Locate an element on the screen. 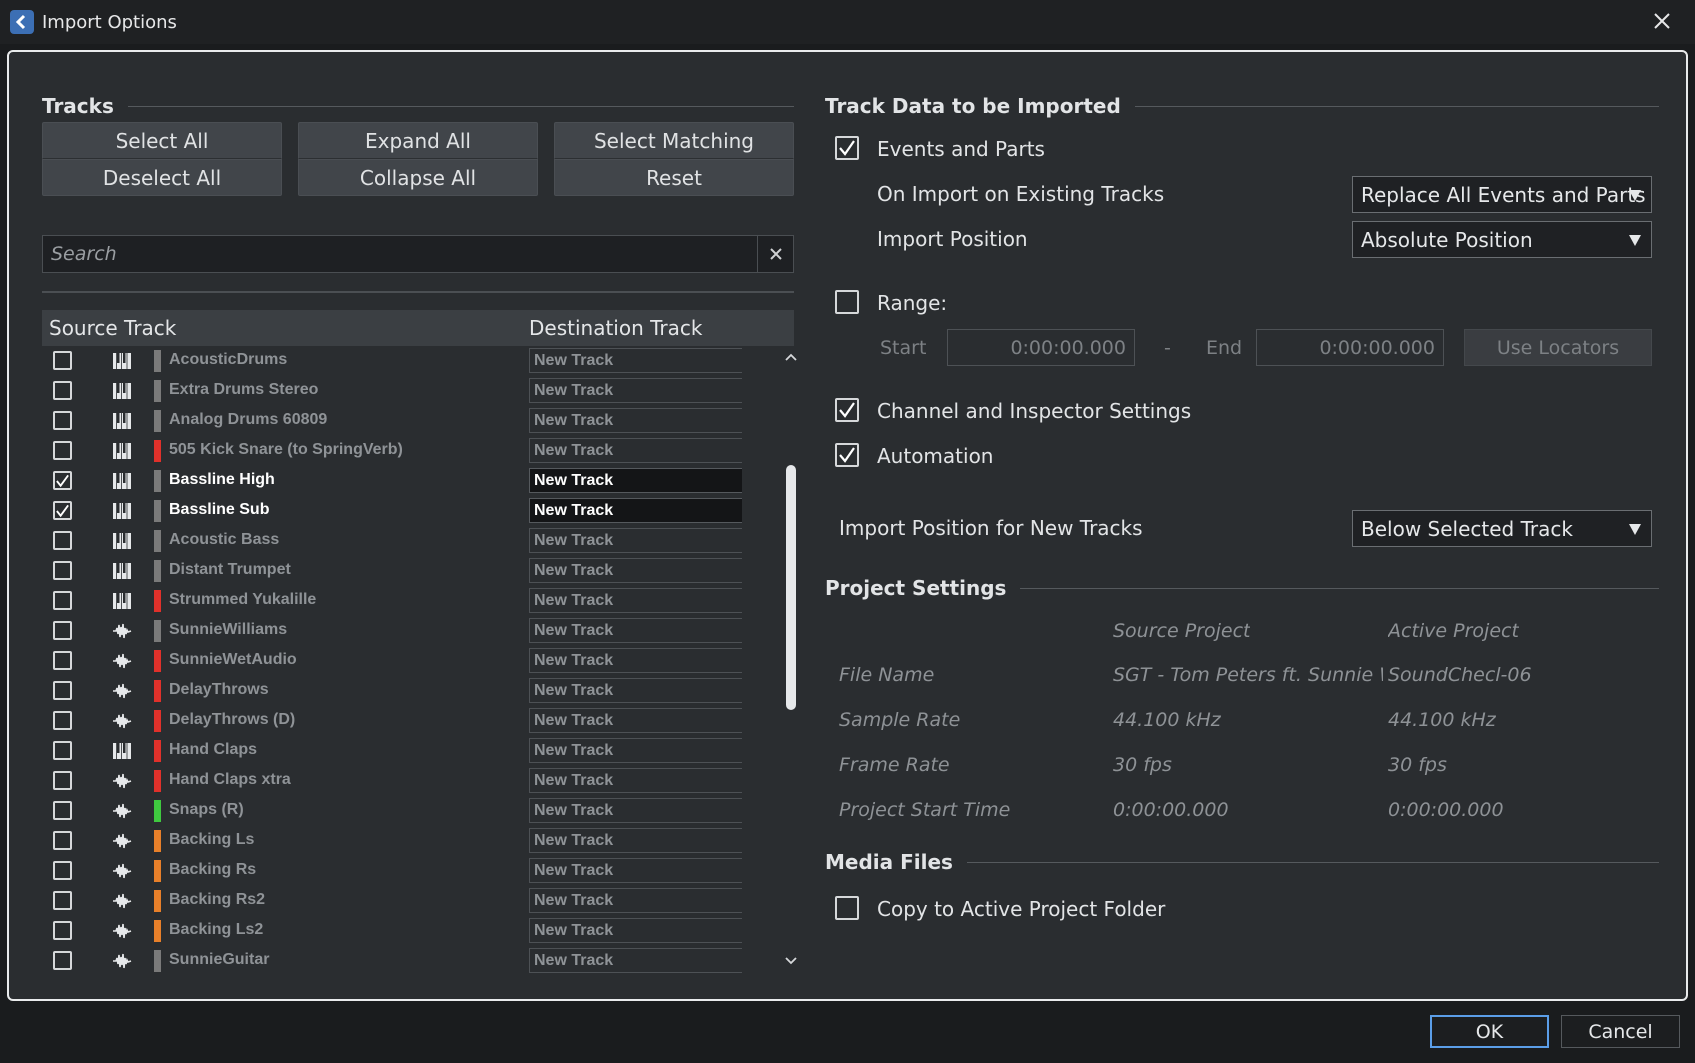  table-row: Backing Ls2 New Track is located at coordinates (392, 931).